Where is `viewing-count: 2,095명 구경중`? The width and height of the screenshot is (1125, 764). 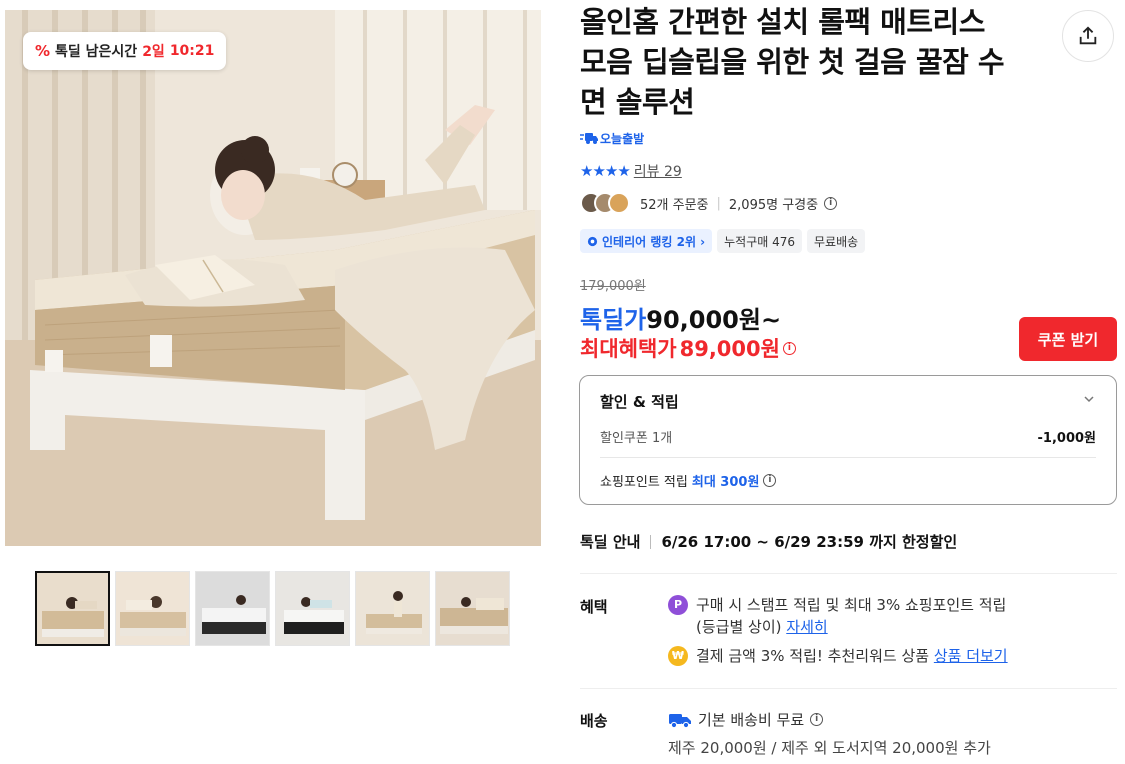
viewing-count: 2,095명 구경중 is located at coordinates (773, 205).